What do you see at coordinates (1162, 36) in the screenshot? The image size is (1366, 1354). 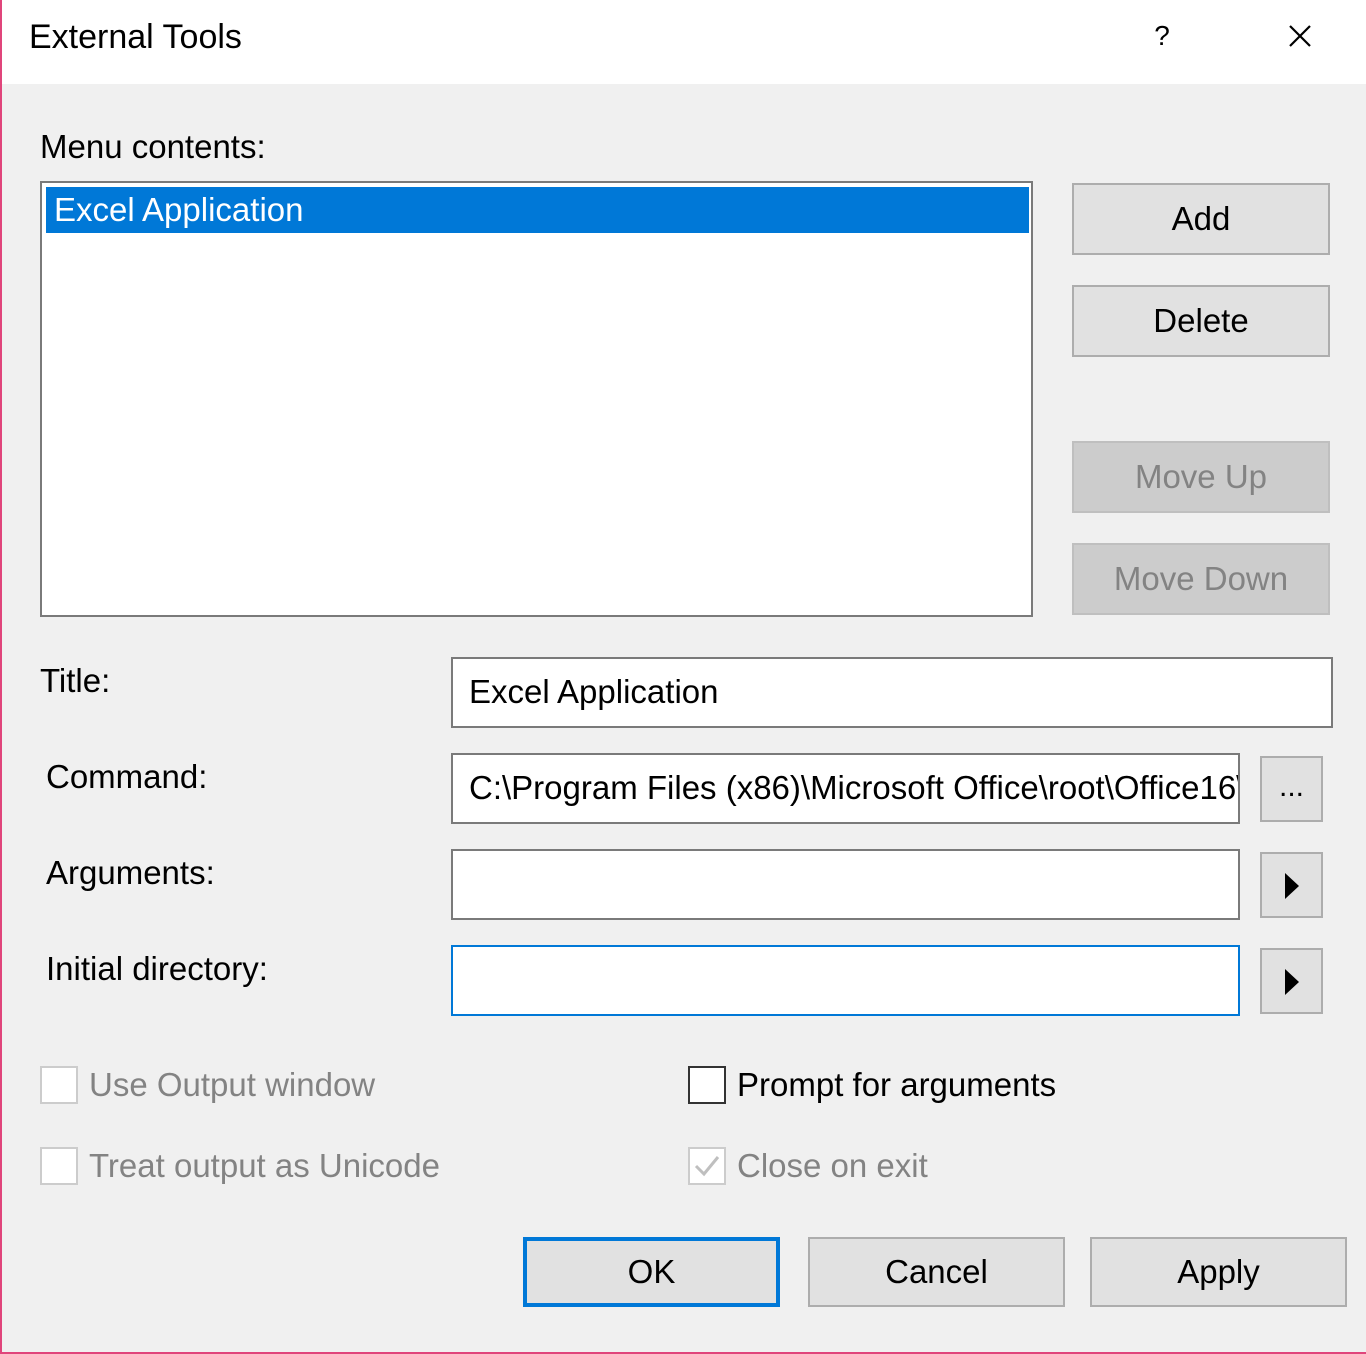 I see `help-button: ?` at bounding box center [1162, 36].